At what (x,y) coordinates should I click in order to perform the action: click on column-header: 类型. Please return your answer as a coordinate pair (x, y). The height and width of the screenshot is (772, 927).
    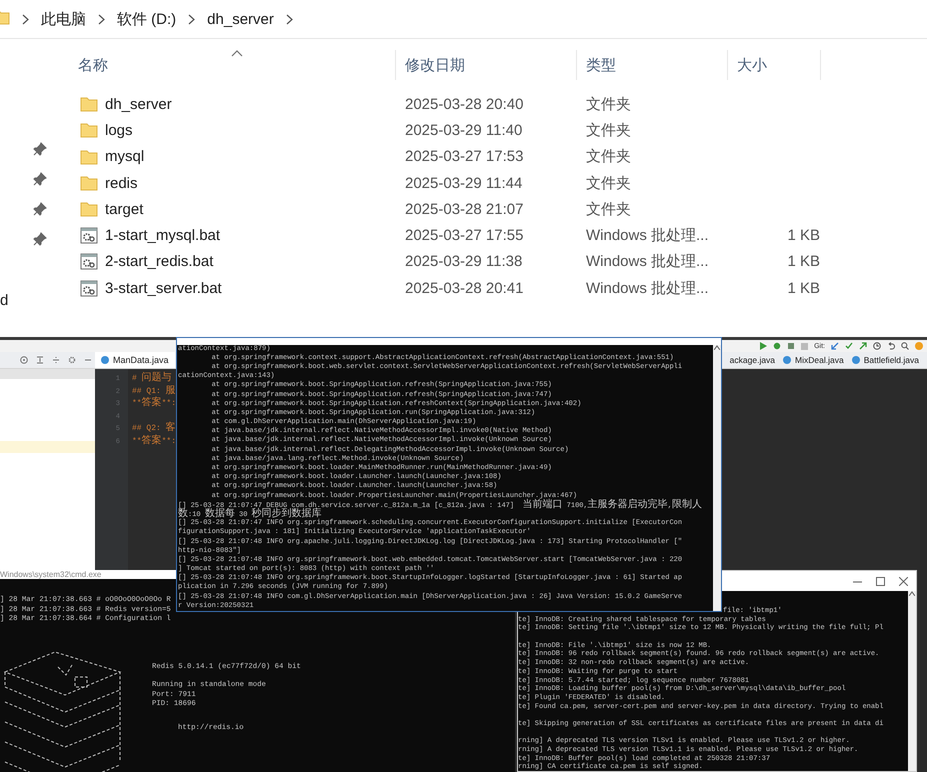
    Looking at the image, I should click on (657, 65).